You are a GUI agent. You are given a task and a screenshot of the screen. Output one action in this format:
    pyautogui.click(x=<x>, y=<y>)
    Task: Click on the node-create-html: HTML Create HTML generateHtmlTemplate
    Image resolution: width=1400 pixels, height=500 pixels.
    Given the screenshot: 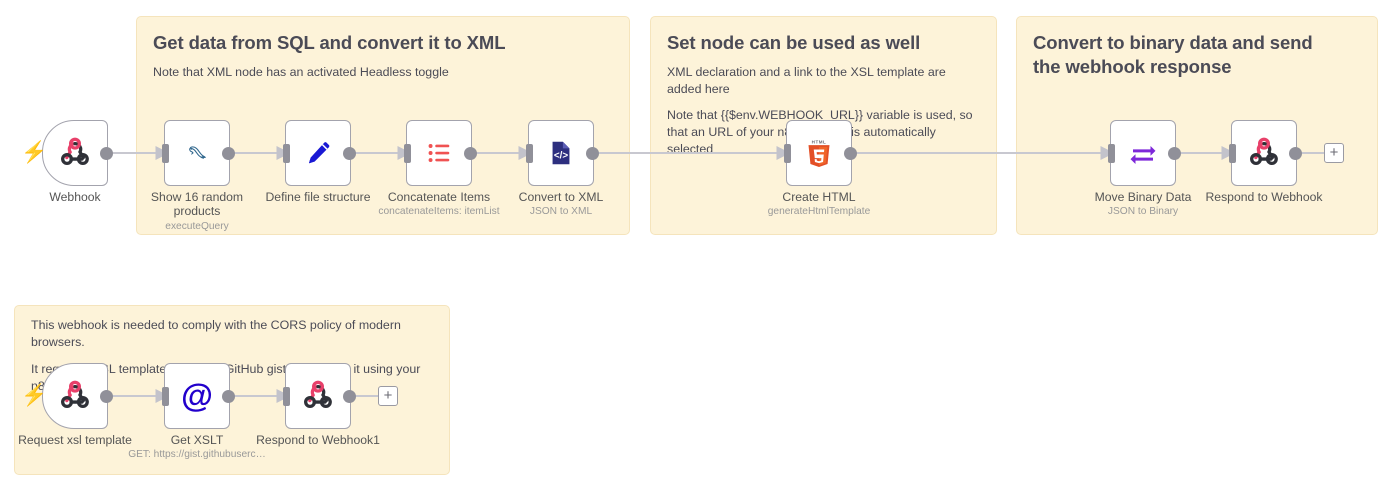 What is the action you would take?
    pyautogui.click(x=819, y=168)
    